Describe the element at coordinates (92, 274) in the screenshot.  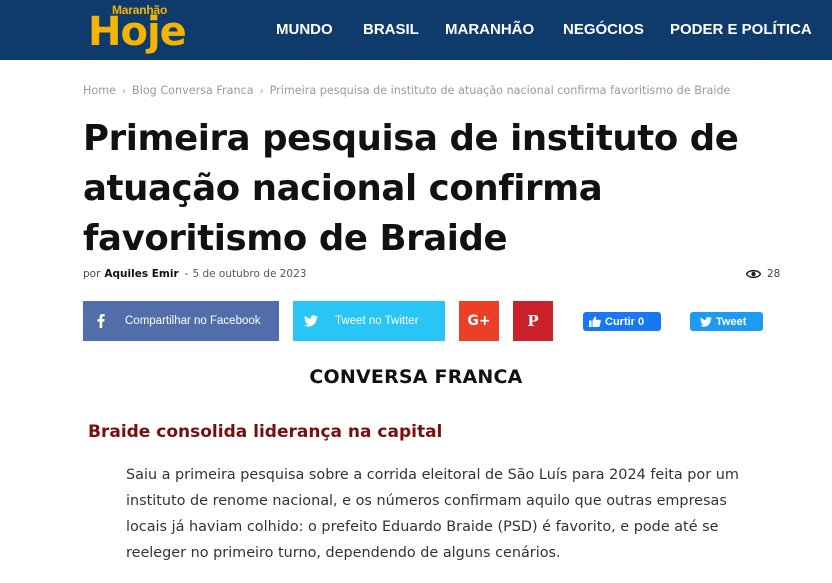
I see `byline-prefix: por` at that location.